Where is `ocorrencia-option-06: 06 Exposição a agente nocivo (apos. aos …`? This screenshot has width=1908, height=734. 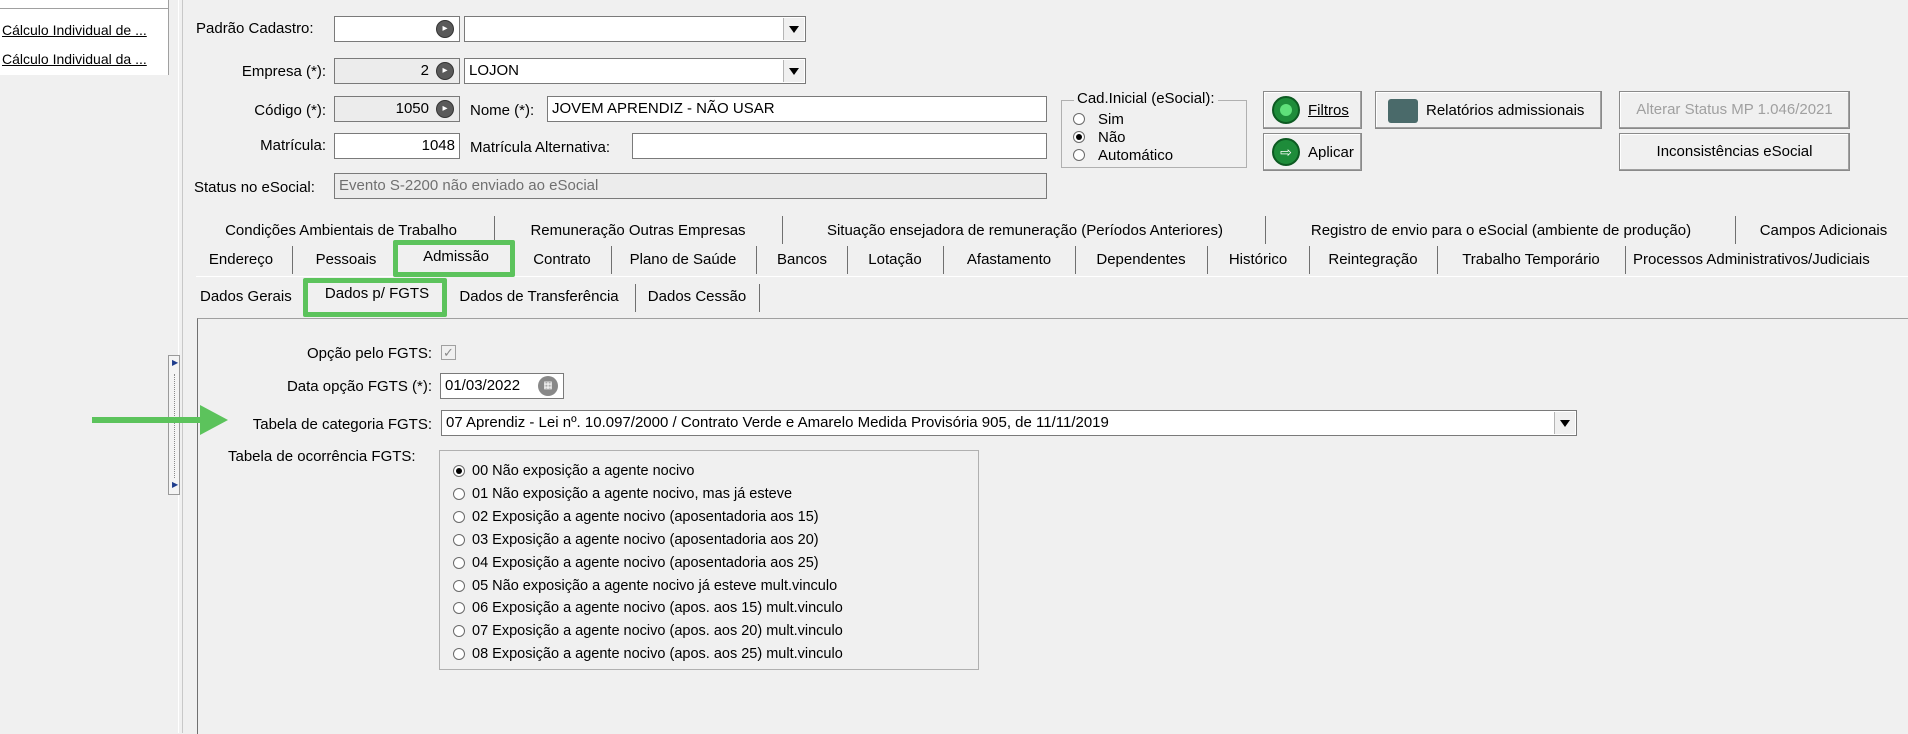
ocorrencia-option-06: 06 Exposição a agente nocivo (apos. aos … is located at coordinates (657, 608).